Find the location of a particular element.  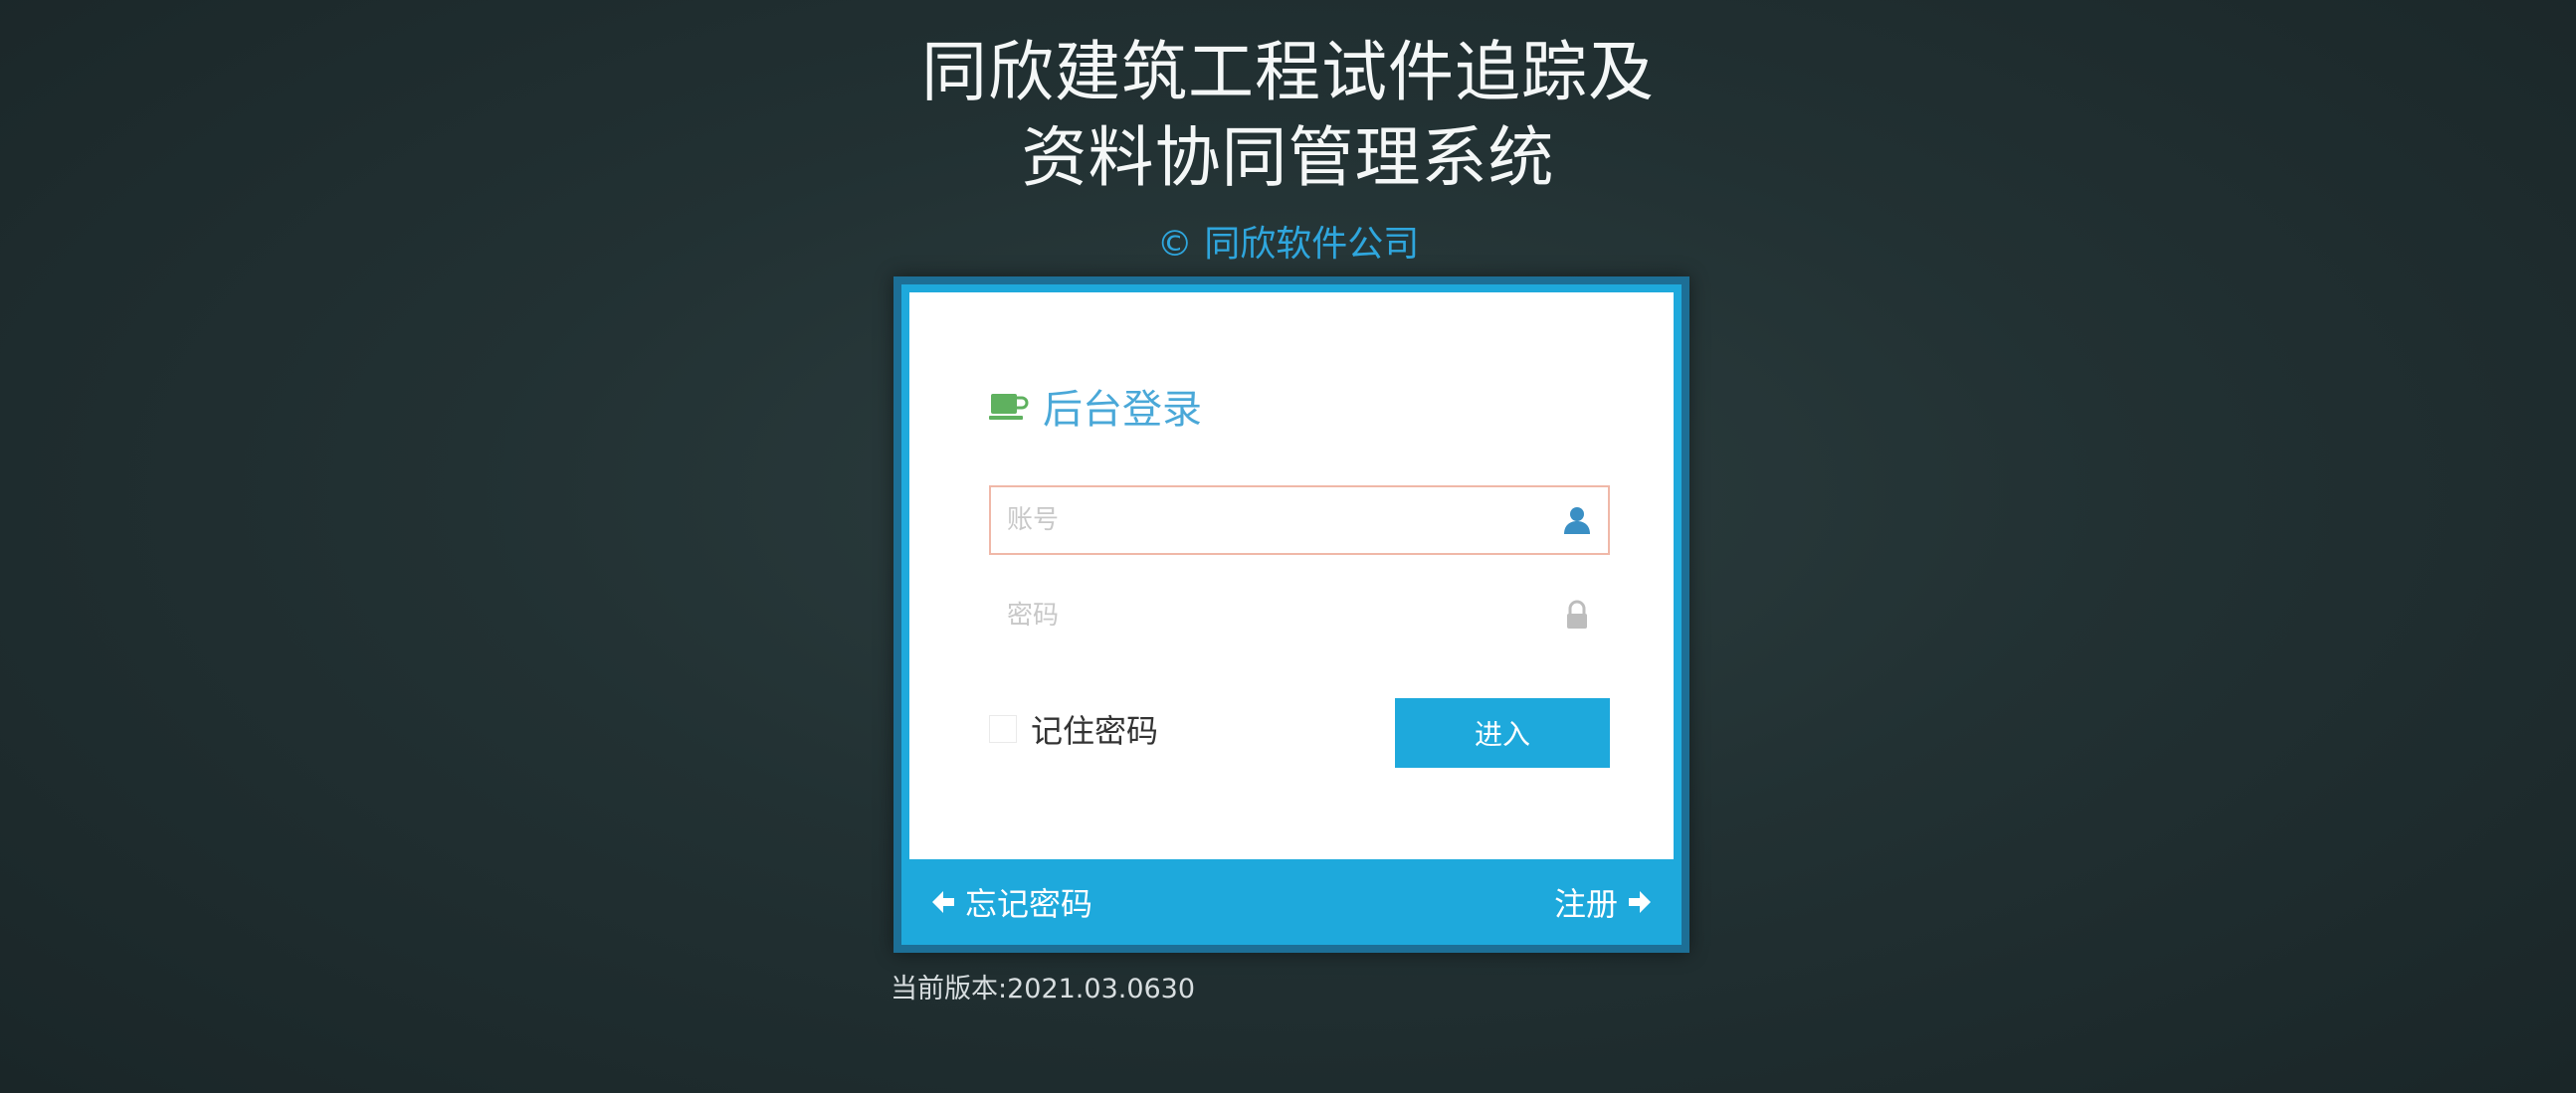

copyright-text: © 同欣软件公司 is located at coordinates (1288, 244).